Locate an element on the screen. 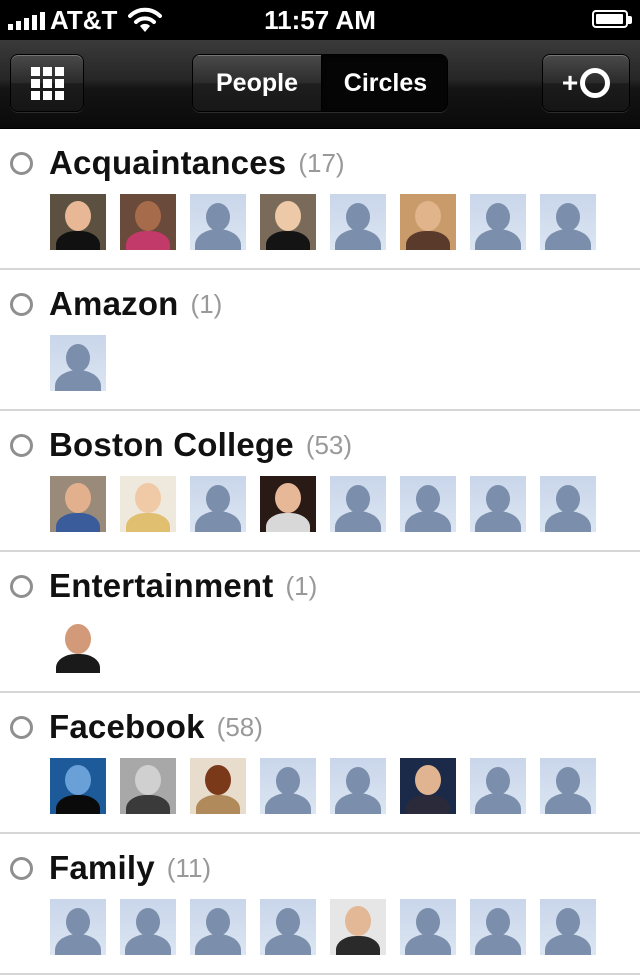  circle-row: Boston College (53) is located at coordinates (320, 481).